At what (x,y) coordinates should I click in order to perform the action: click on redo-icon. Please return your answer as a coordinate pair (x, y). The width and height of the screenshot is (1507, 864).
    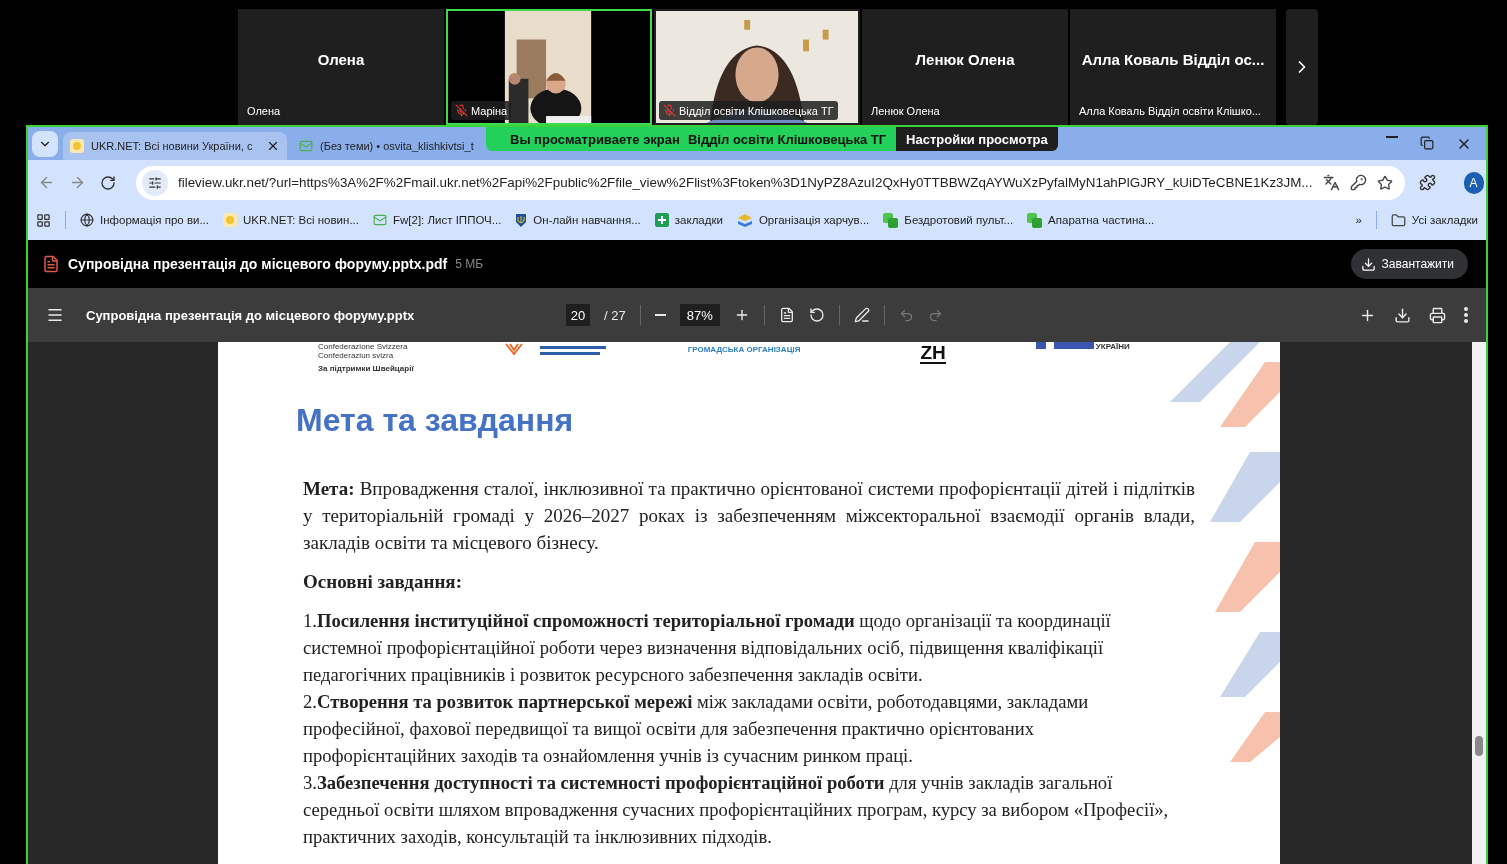
    Looking at the image, I should click on (935, 315).